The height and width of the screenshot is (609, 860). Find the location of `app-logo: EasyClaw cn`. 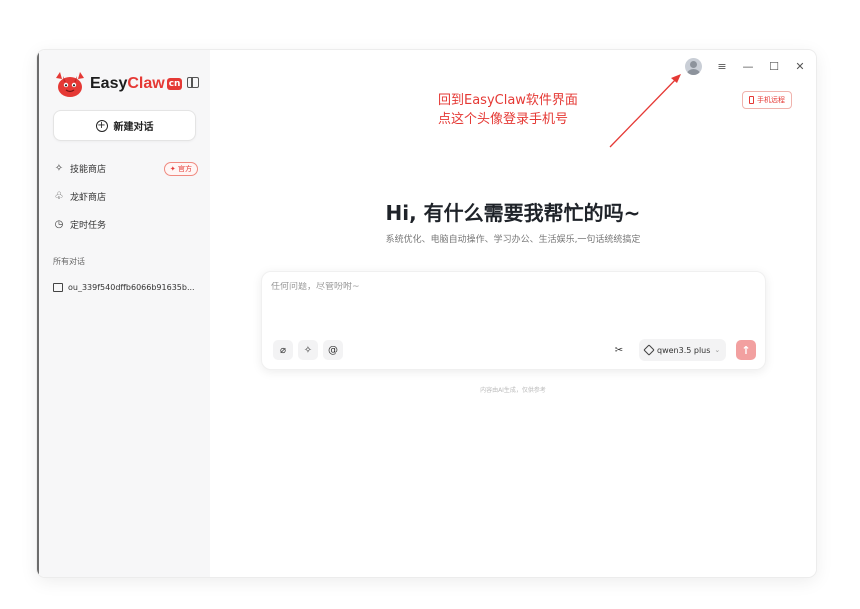

app-logo: EasyClaw cn is located at coordinates (118, 84).